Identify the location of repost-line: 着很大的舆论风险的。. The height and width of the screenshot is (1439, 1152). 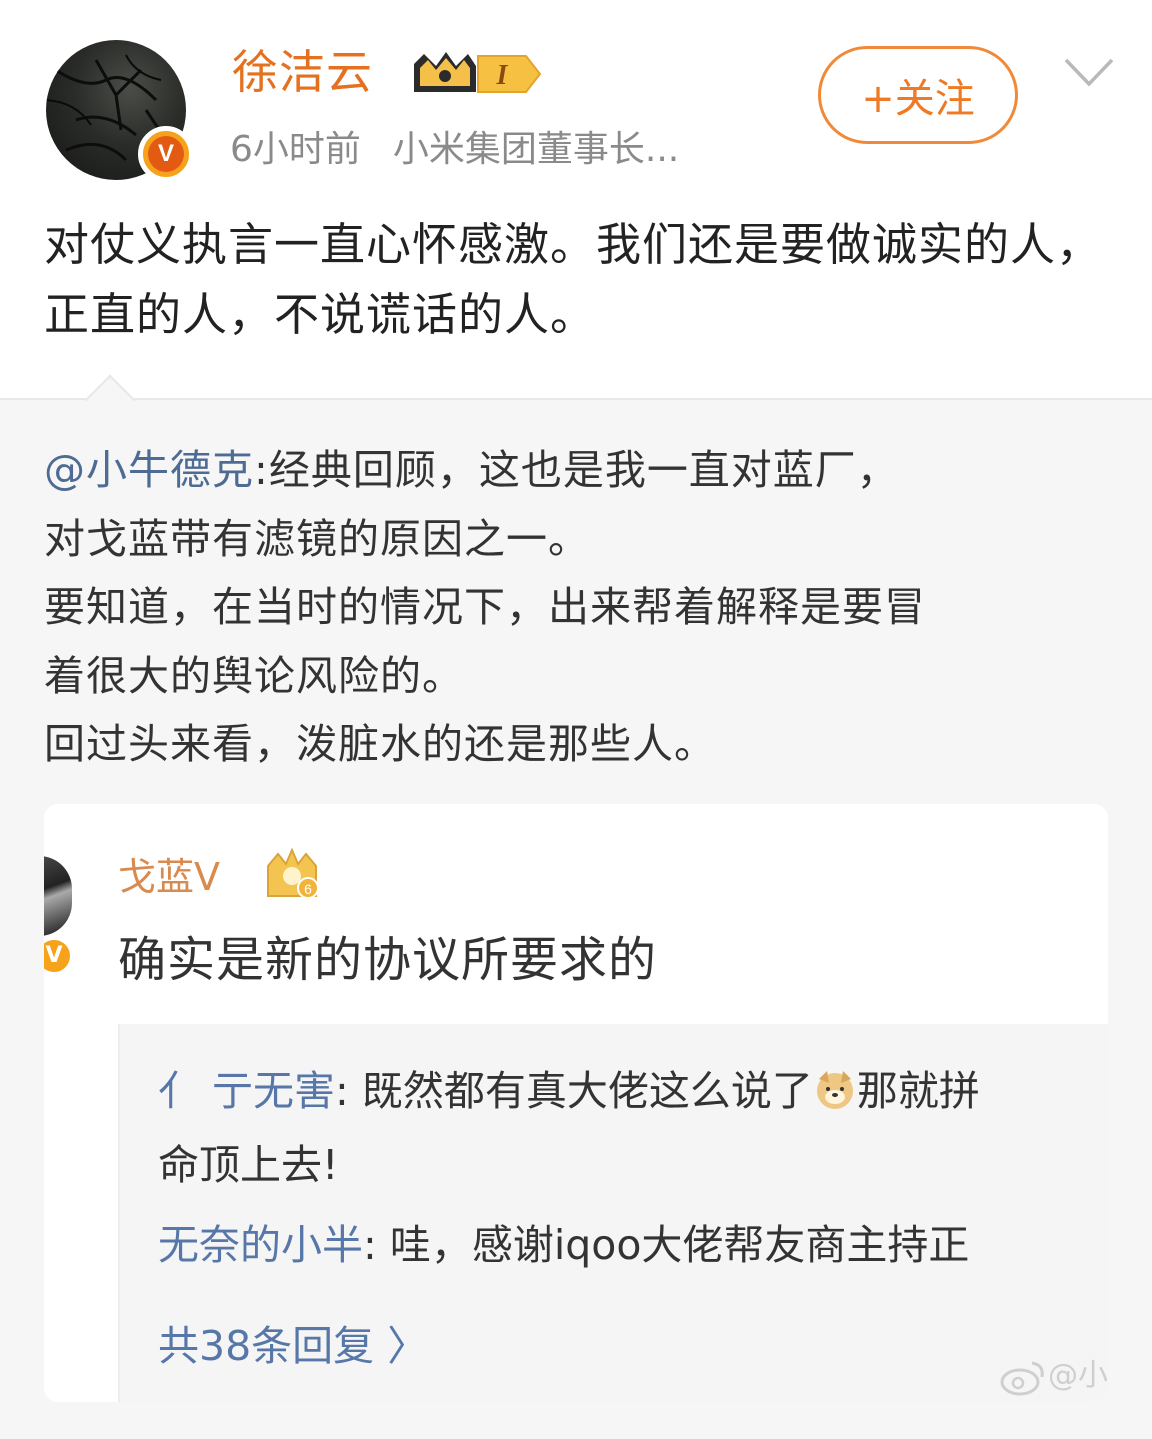
(254, 675).